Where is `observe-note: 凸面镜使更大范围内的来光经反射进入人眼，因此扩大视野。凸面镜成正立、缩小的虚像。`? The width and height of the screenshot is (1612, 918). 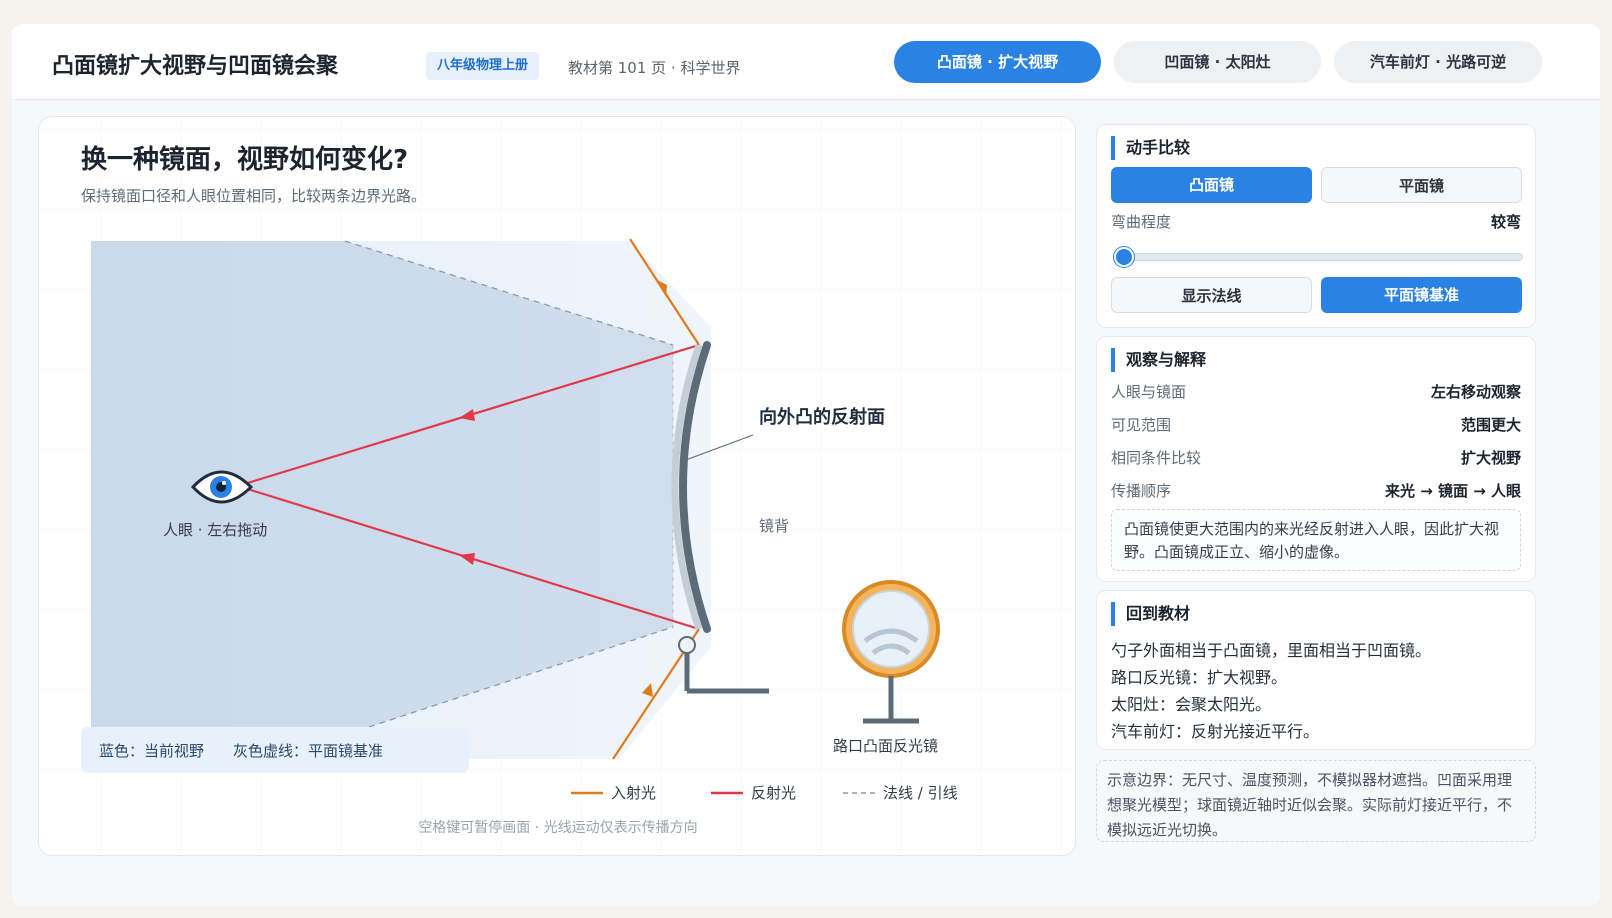 observe-note: 凸面镜使更大范围内的来光经反射进入人眼，因此扩大视野。凸面镜成正立、缩小的虚像。 is located at coordinates (1316, 540).